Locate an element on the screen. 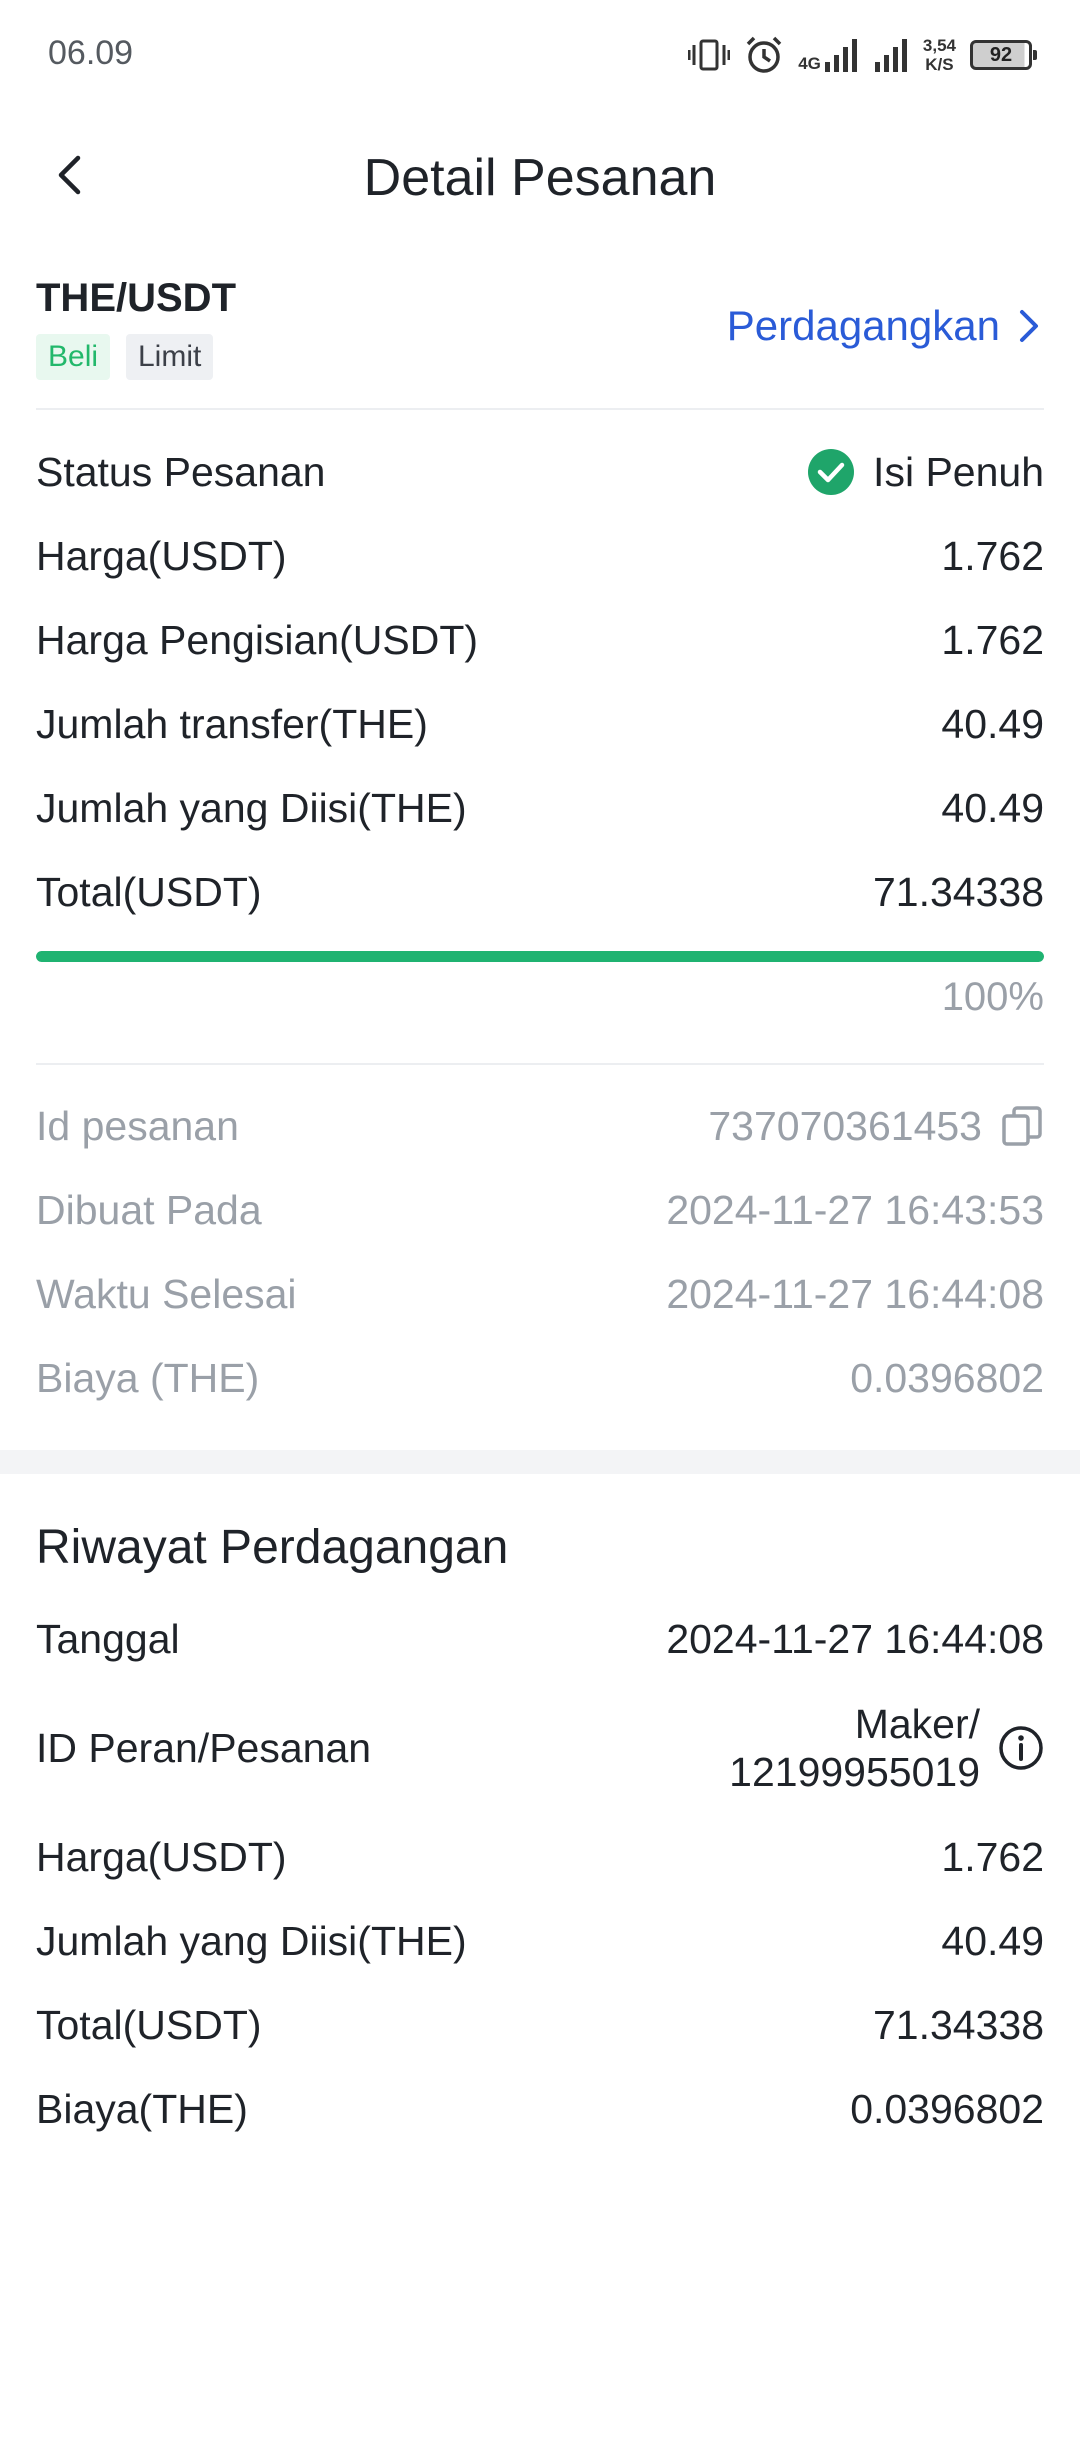 This screenshot has height=2460, width=1080. fill-price-label: Harga Pengisian(USDT) is located at coordinates (257, 639).